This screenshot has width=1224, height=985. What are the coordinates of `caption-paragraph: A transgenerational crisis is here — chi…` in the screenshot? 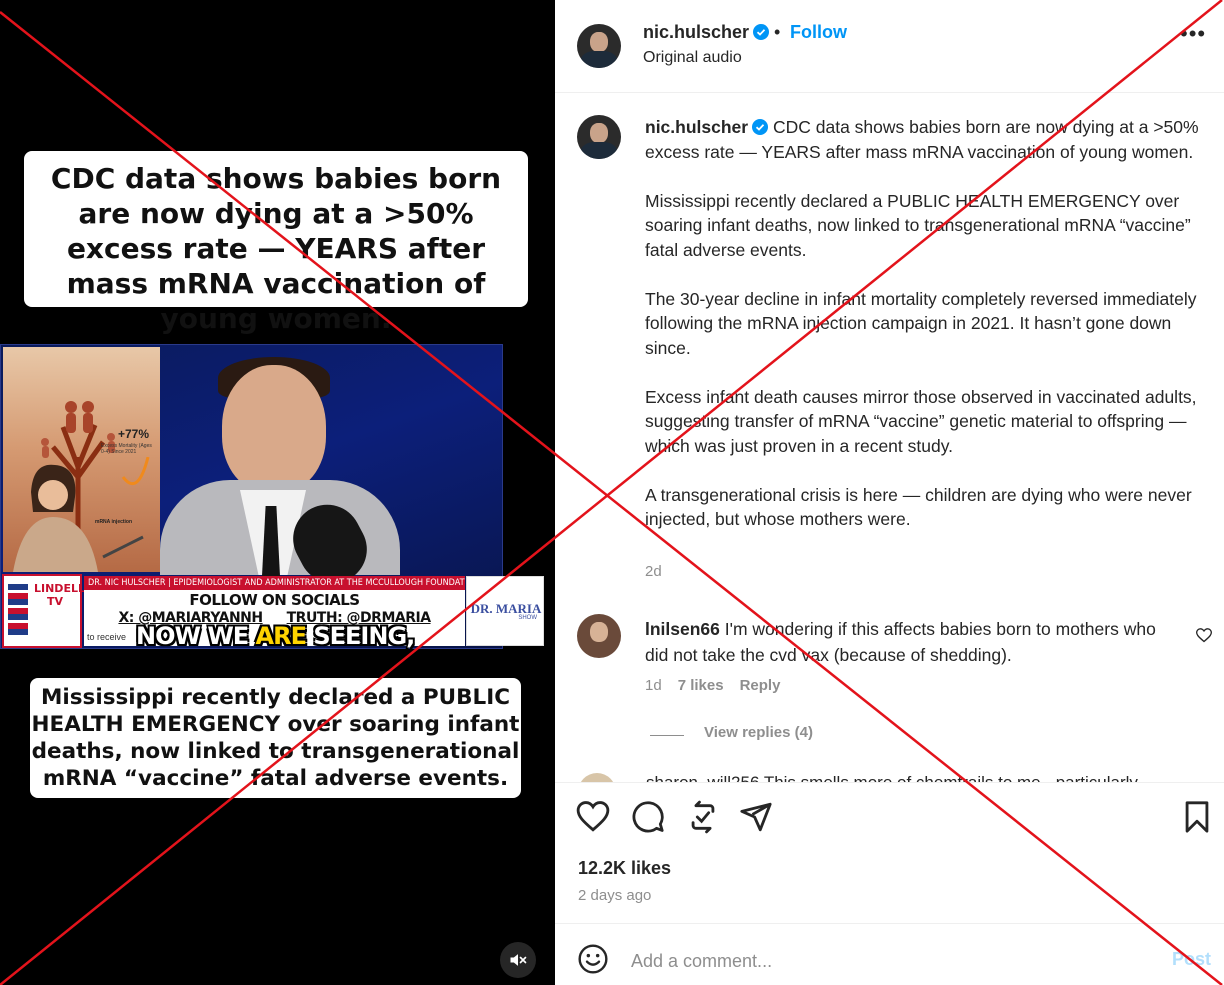 It's located at (918, 507).